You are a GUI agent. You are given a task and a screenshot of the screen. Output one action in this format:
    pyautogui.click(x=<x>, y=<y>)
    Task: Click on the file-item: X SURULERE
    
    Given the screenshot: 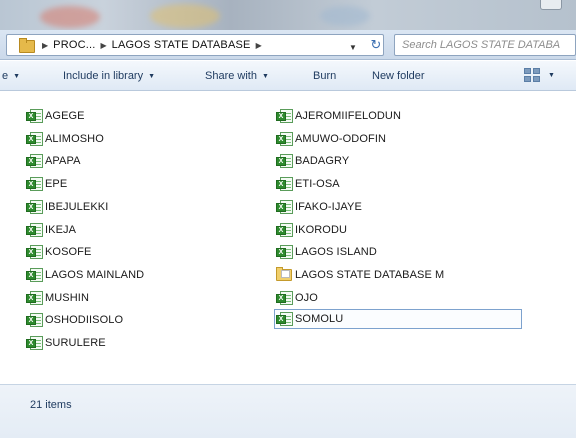 What is the action you would take?
    pyautogui.click(x=66, y=343)
    